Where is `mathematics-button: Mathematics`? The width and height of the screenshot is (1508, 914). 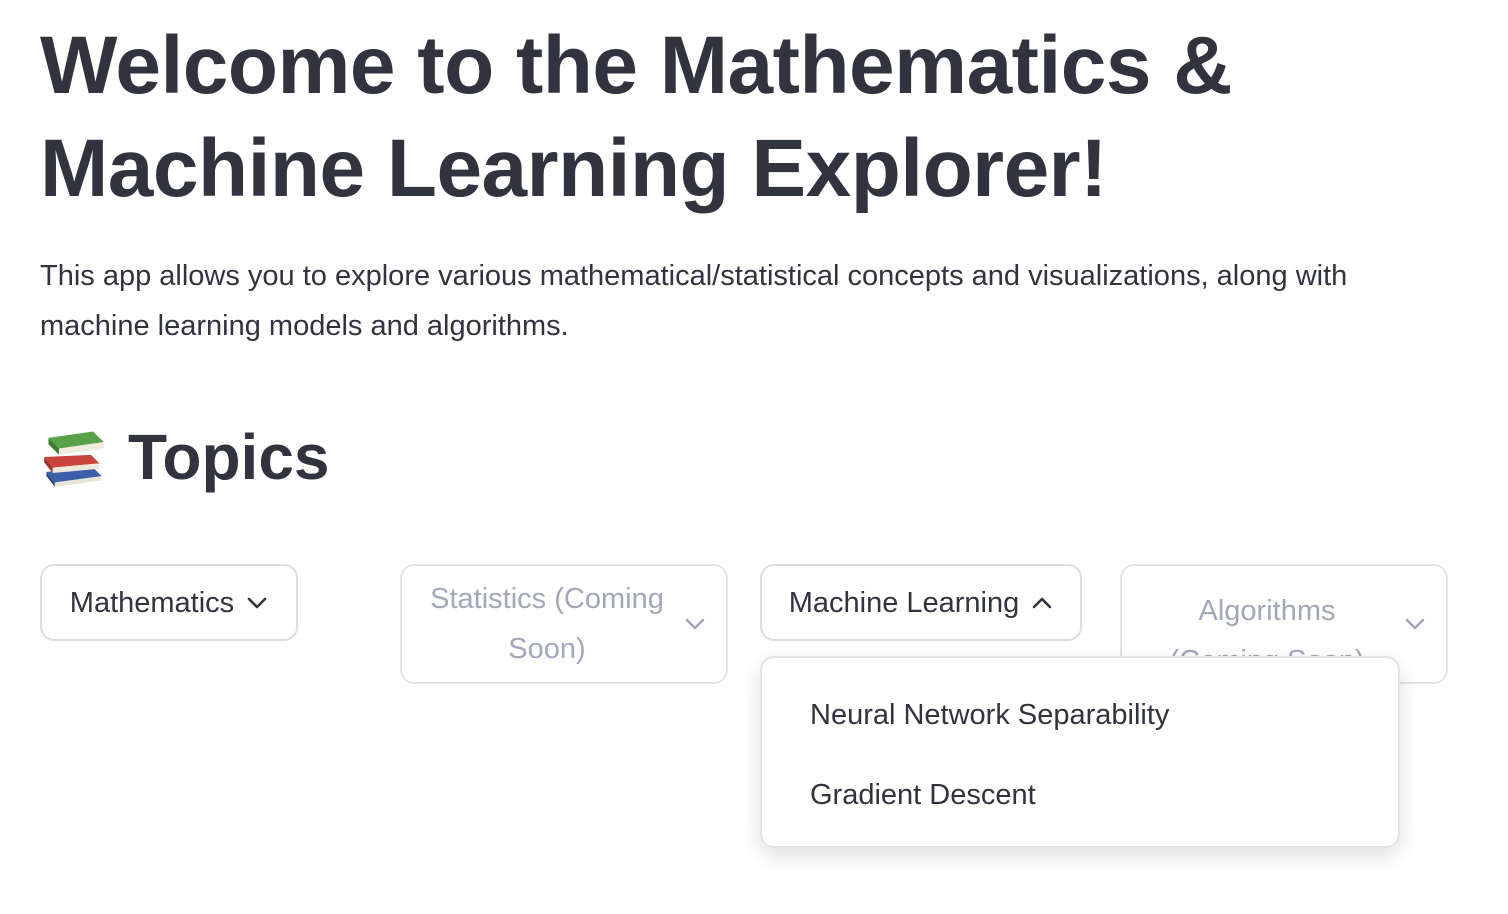 mathematics-button: Mathematics is located at coordinates (169, 602).